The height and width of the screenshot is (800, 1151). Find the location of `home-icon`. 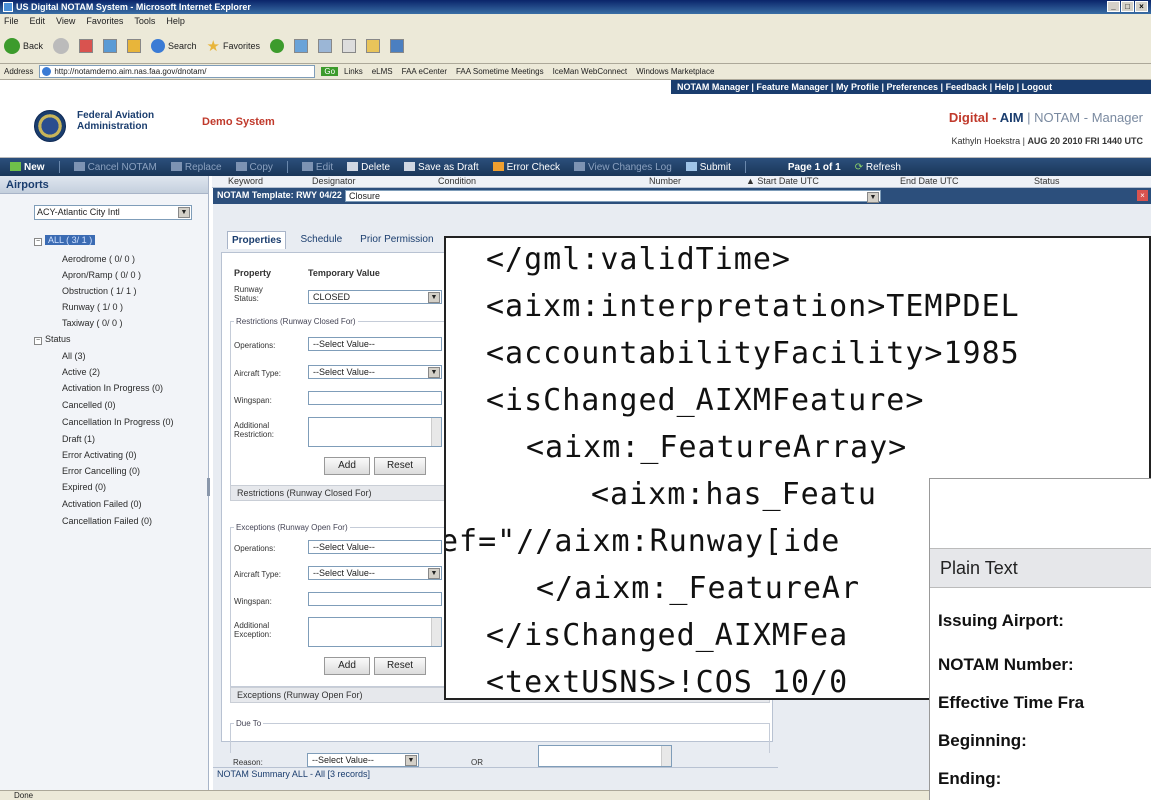

home-icon is located at coordinates (134, 45).